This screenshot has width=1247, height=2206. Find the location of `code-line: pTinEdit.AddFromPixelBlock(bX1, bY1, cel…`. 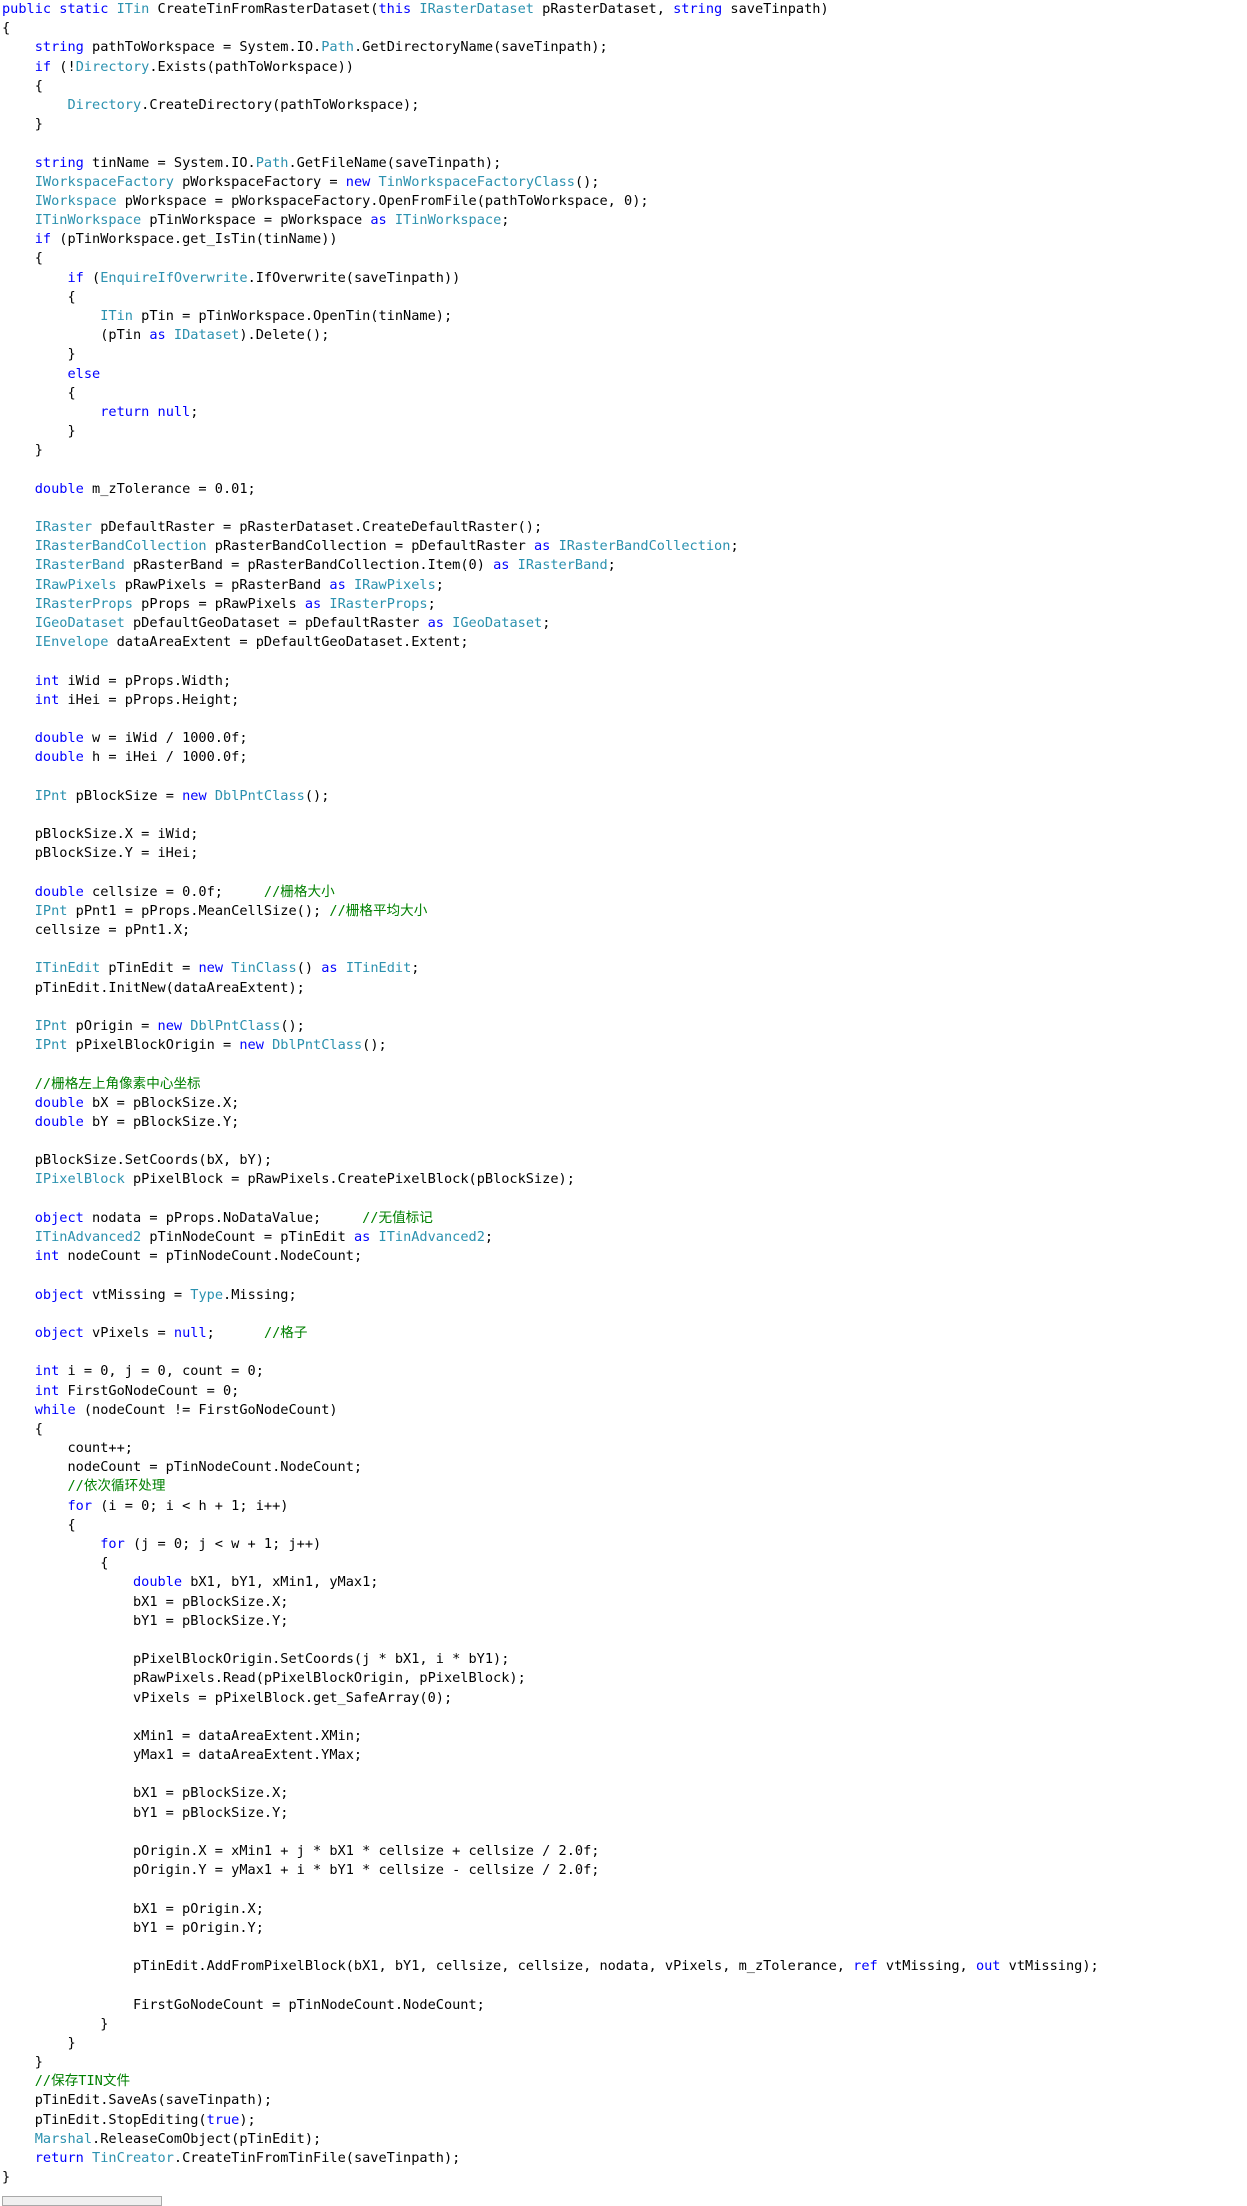

code-line: pTinEdit.AddFromPixelBlock(bX1, bY1, cel… is located at coordinates (550, 1966).